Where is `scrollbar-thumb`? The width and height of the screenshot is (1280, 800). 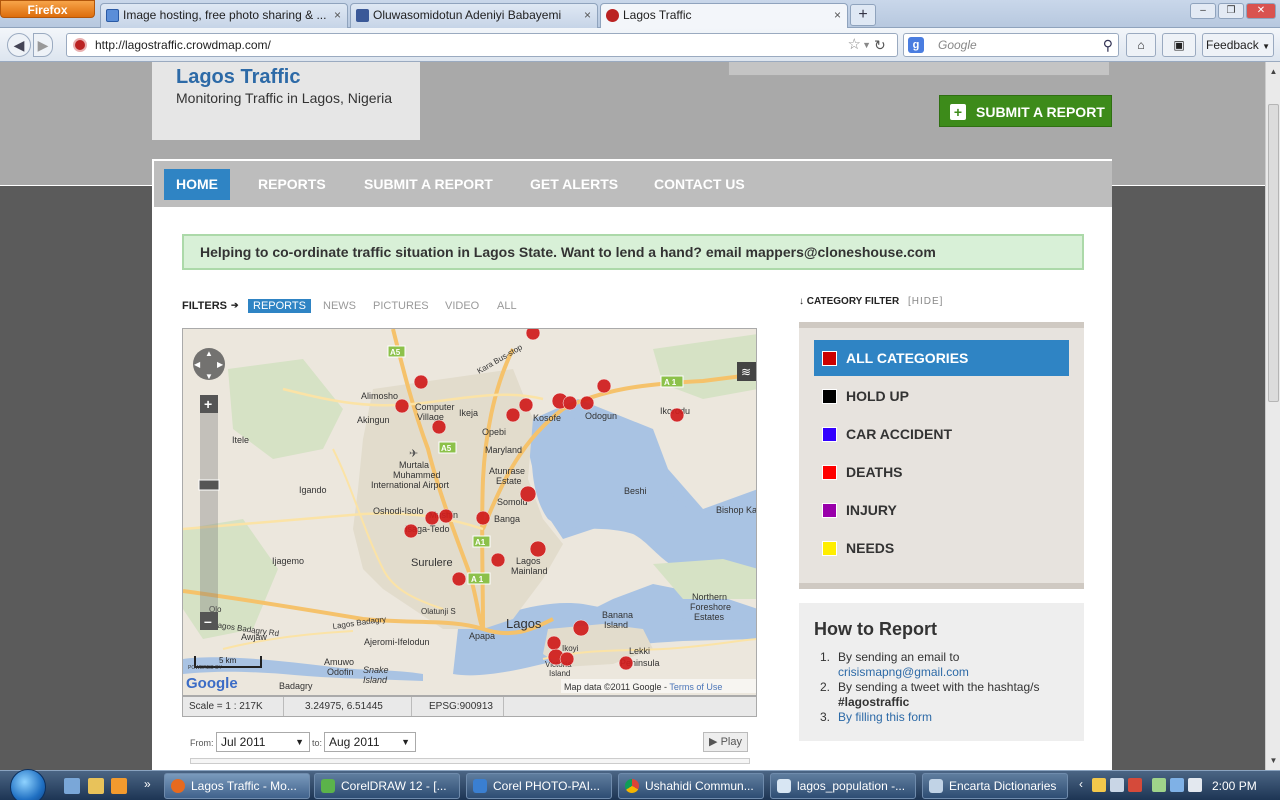
scrollbar-thumb is located at coordinates (1273, 253).